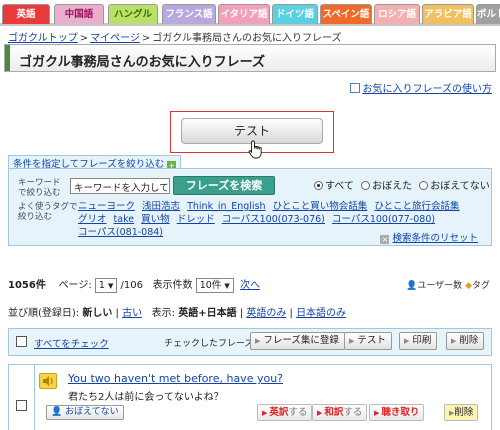 The width and height of the screenshot is (500, 430). I want to click on btn-label: 和訳, so click(334, 412).